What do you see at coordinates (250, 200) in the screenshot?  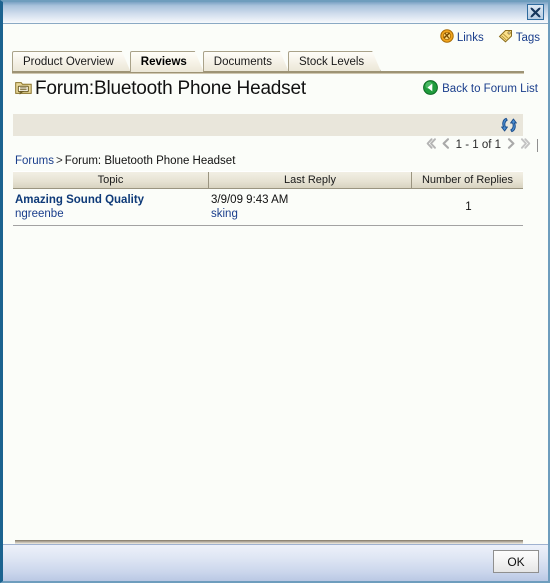 I see `last-reply-date: 3/9/09 9:43 AM` at bounding box center [250, 200].